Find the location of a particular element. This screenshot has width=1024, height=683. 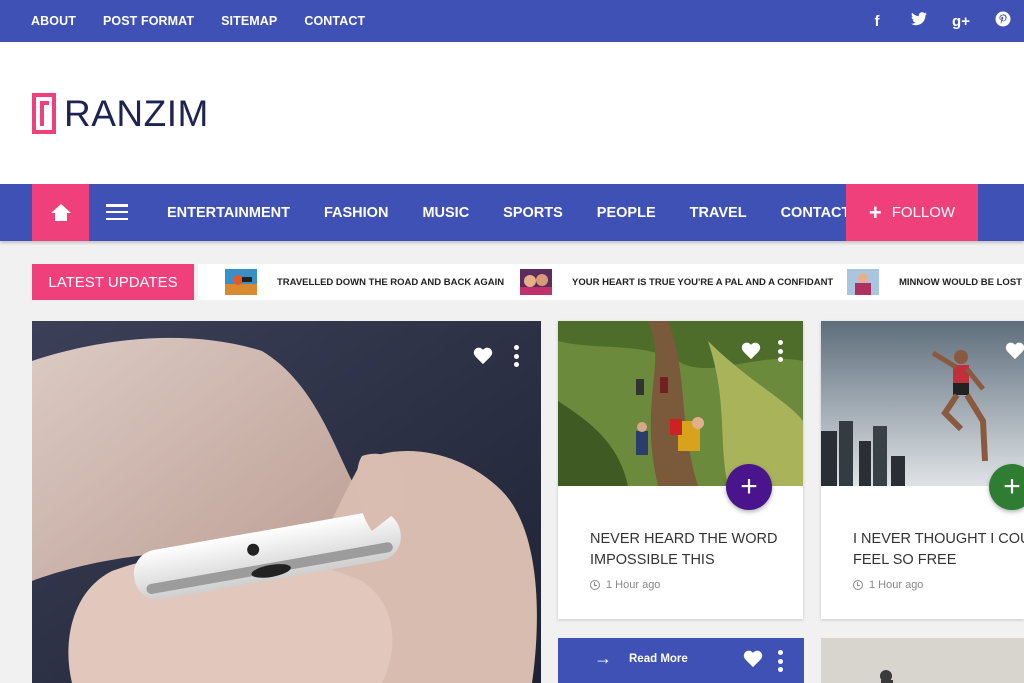

top-bar: ABOUT POST FORMAT SITEMAP CONTACT f g+ is located at coordinates (512, 21).